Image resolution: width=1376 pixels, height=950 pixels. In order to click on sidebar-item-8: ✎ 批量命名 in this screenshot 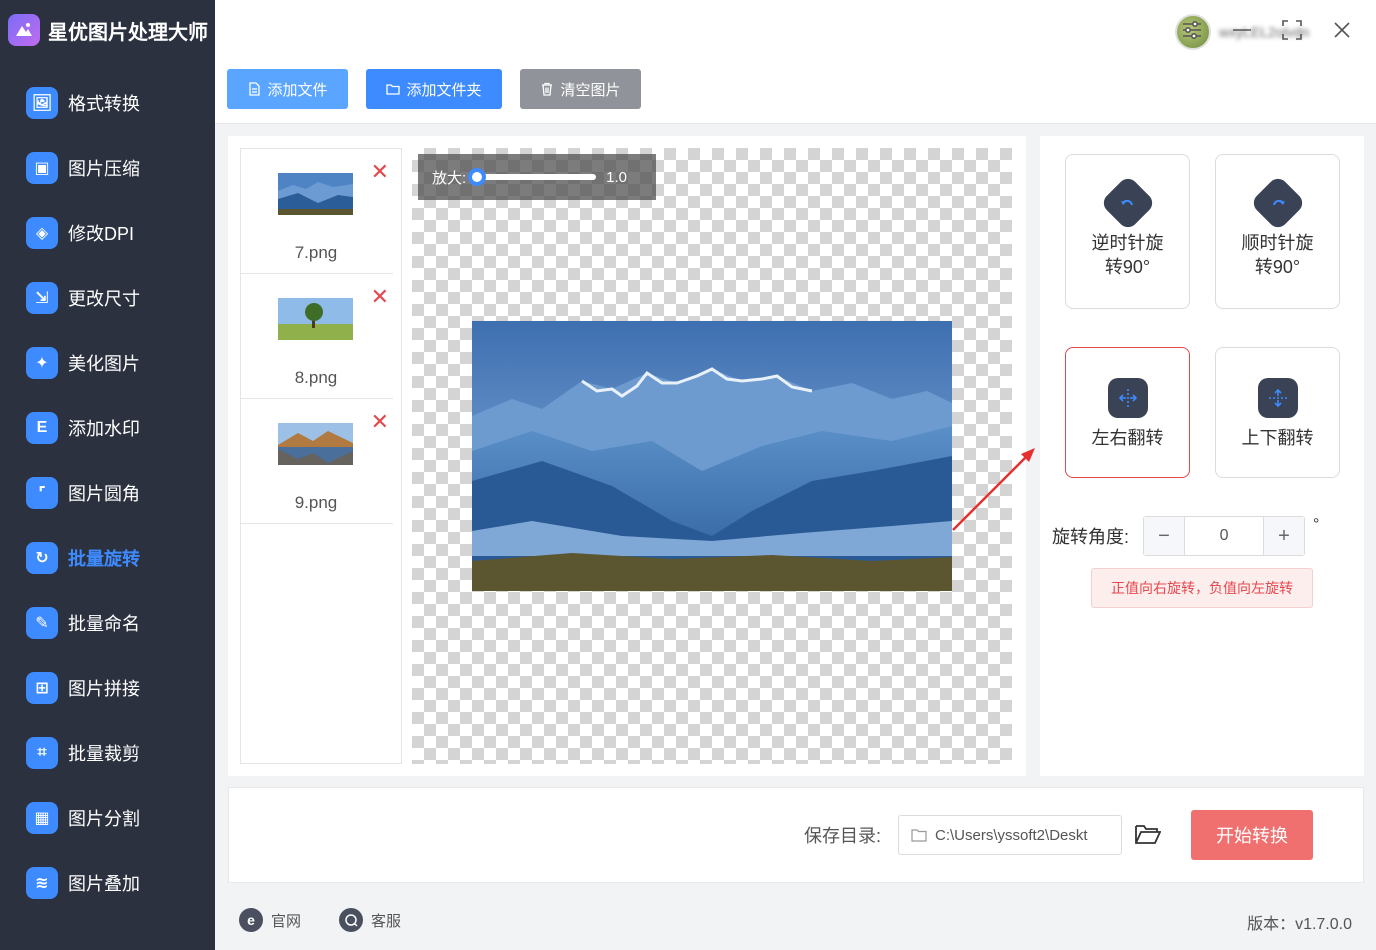, I will do `click(107, 622)`.